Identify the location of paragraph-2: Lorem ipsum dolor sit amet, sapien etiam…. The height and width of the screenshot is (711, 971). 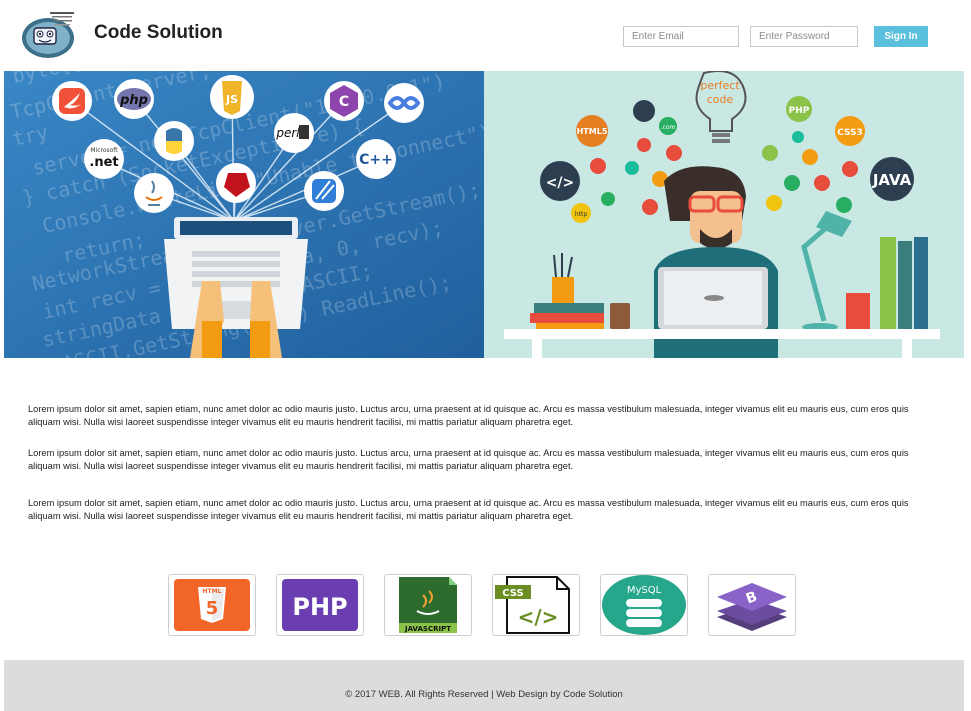
(468, 459).